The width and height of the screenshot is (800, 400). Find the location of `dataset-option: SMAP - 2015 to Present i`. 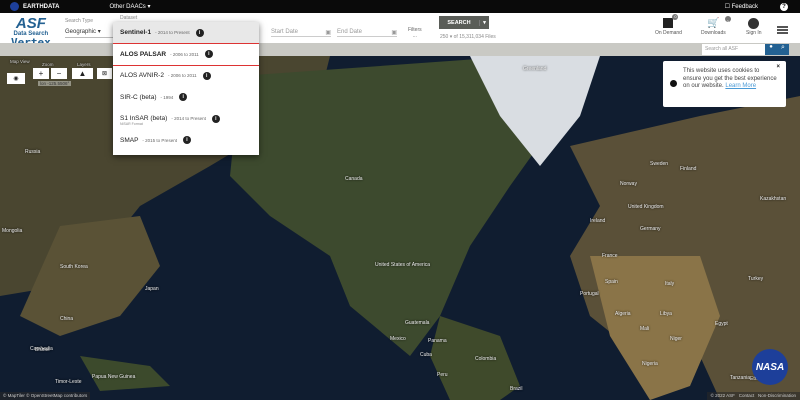

dataset-option: SMAP - 2015 to Present i is located at coordinates (186, 141).